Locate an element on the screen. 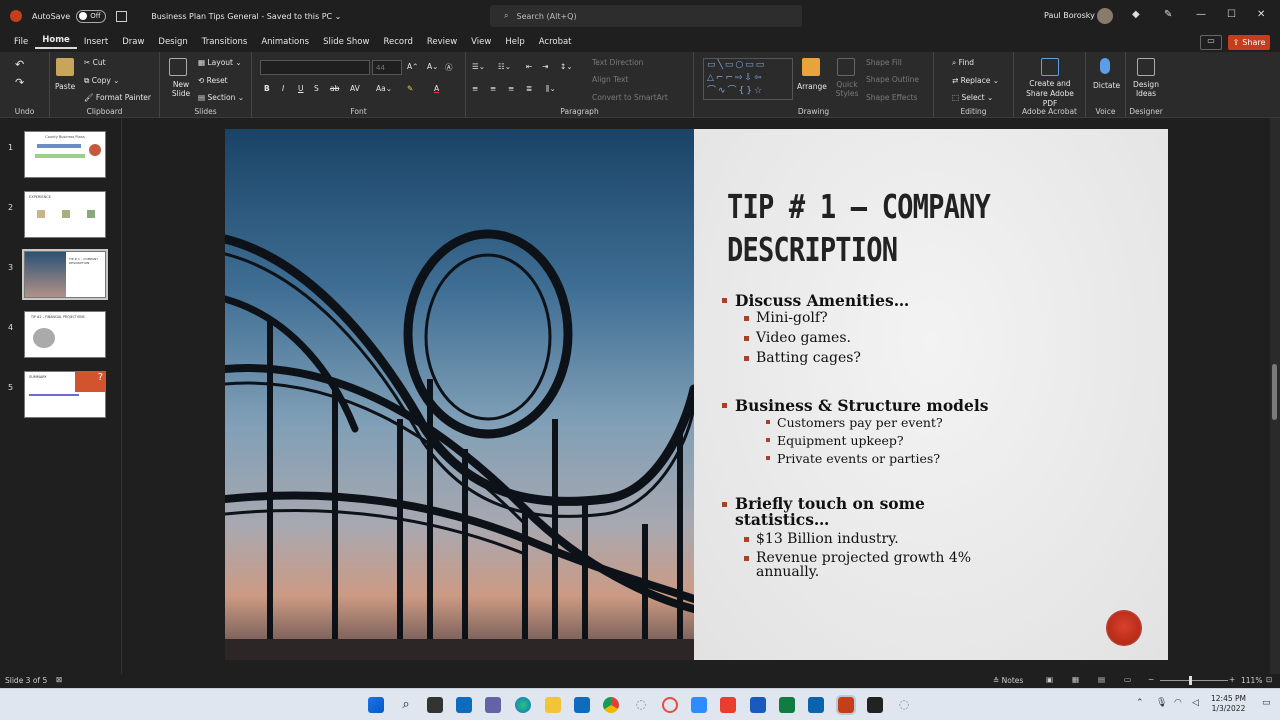 This screenshot has height=720, width=1280. shadow-icon: S is located at coordinates (316, 88).